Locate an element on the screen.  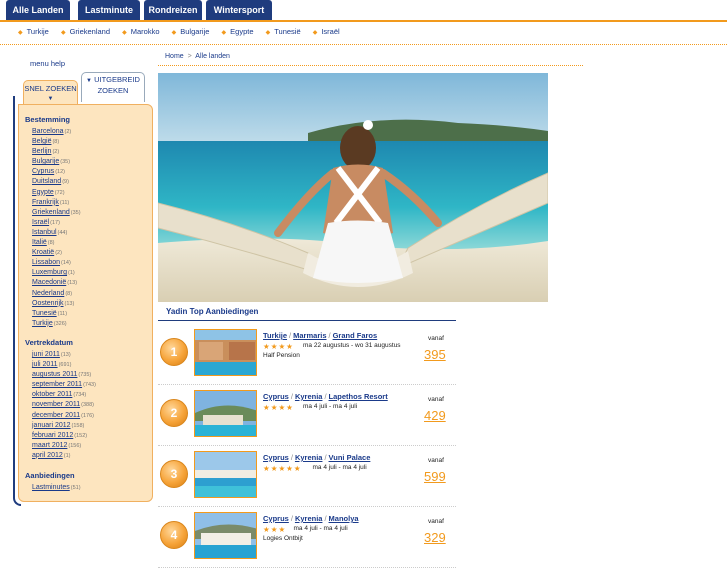
tab-alle-landen: Alle Landen is located at coordinates (38, 10).